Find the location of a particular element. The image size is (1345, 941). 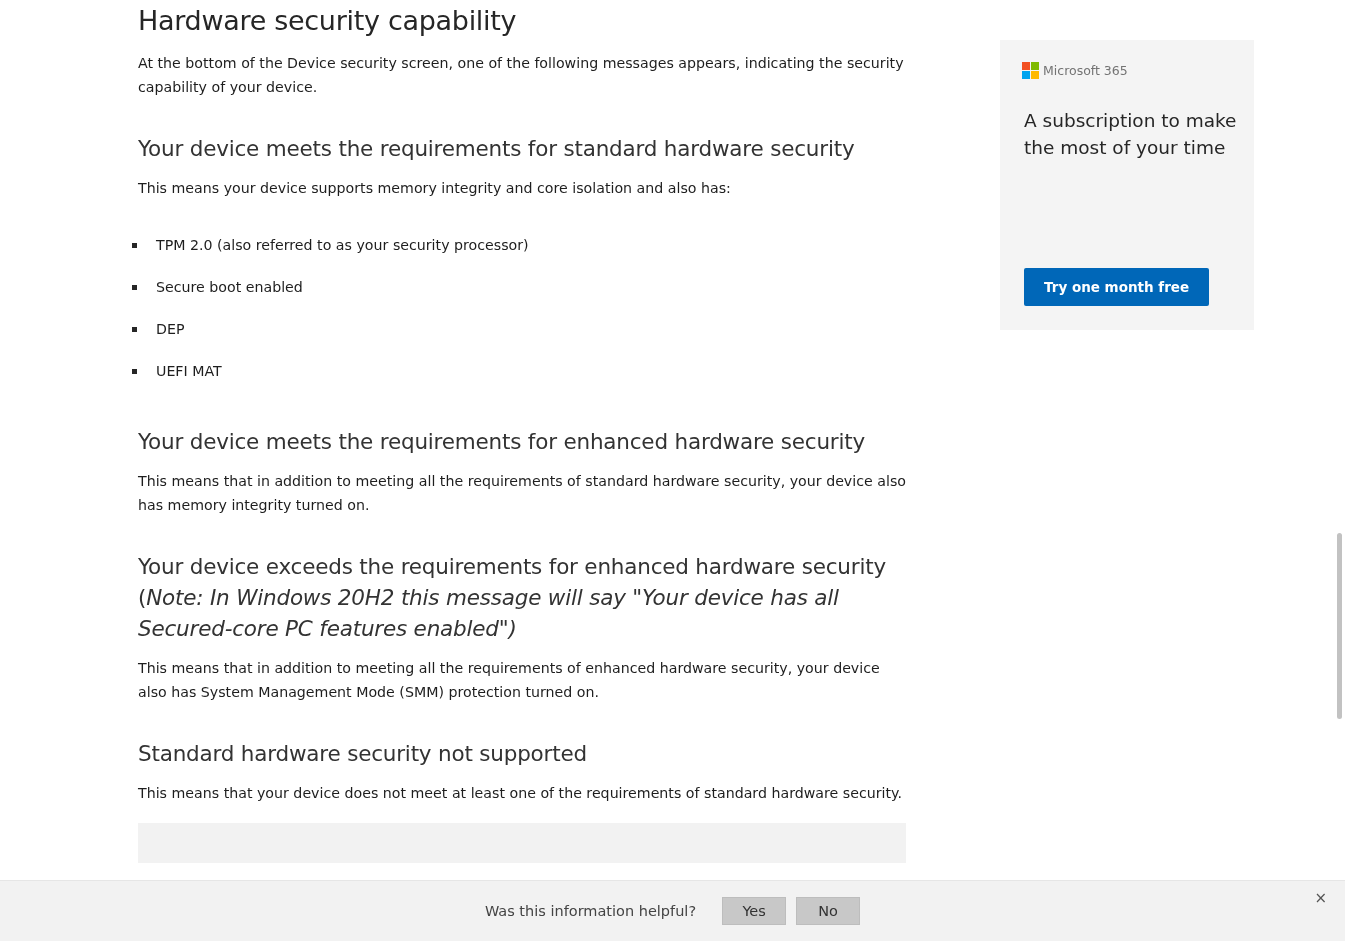

section-paragraph: This means that in addition to meeting all the requirements of enhanced hardware security, your device also has System Management Mode (SMM) protection turned on. is located at coordinates (509, 680).